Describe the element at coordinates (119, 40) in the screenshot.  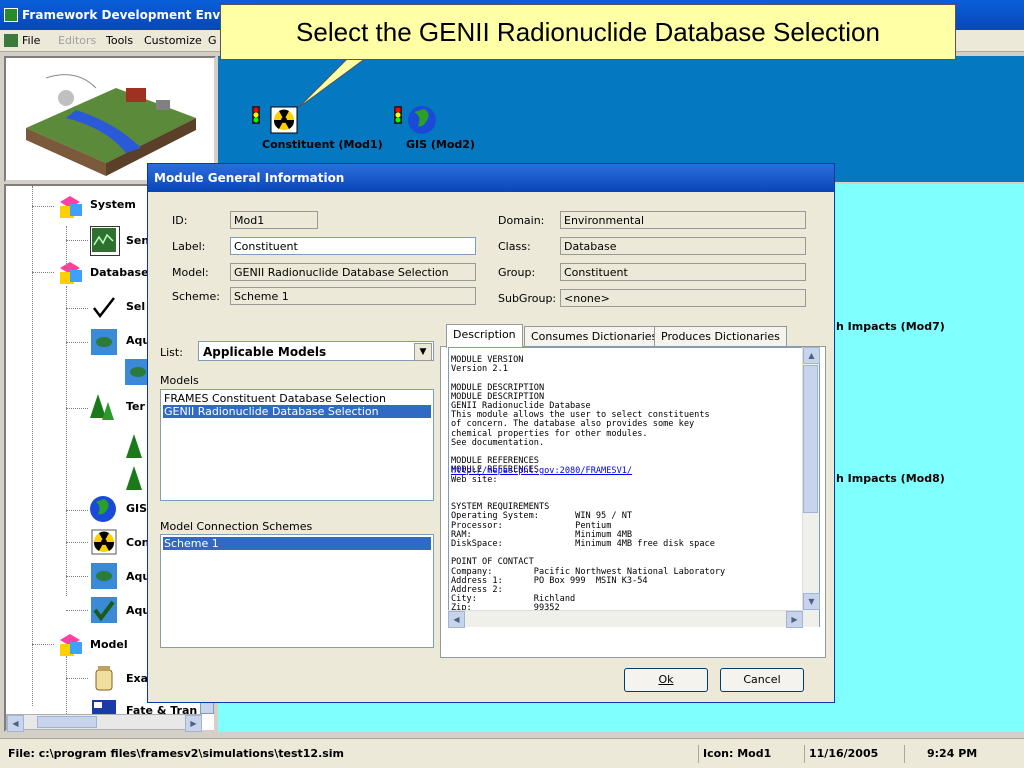
I see `menu-tools: Tools` at that location.